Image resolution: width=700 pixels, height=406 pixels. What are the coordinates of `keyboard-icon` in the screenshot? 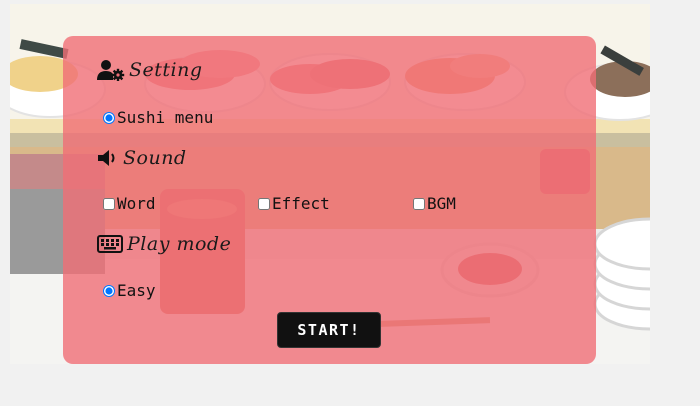 It's located at (110, 244).